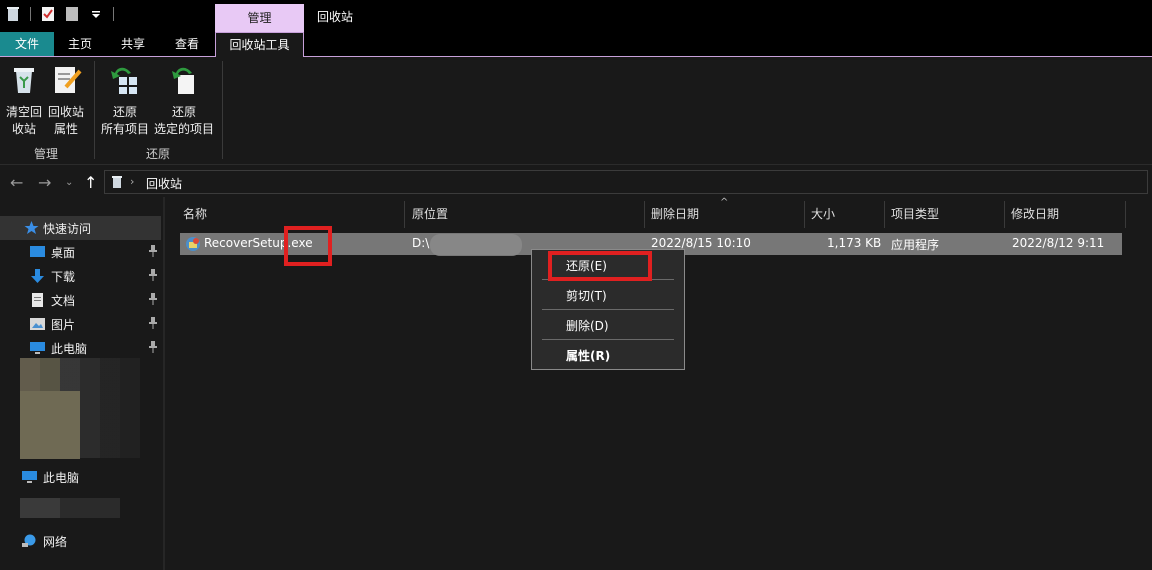 This screenshot has height=570, width=1152. Describe the element at coordinates (158, 154) in the screenshot. I see `ribbon-group-restore-label: 还原` at that location.